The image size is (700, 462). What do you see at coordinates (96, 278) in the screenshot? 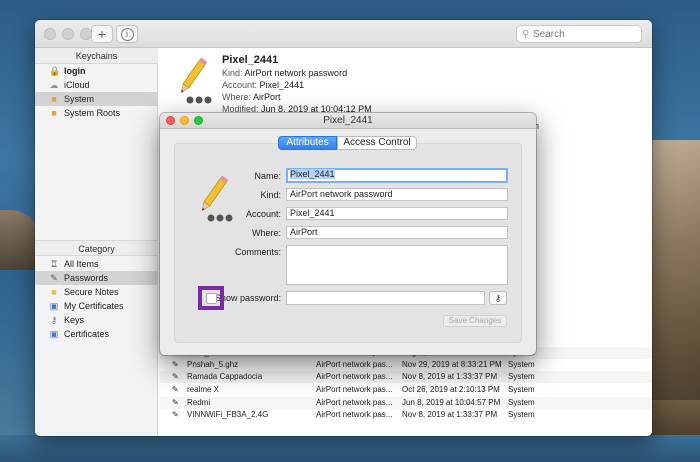
I see `sidebar-item-passwords: ✎ Passwords` at bounding box center [96, 278].